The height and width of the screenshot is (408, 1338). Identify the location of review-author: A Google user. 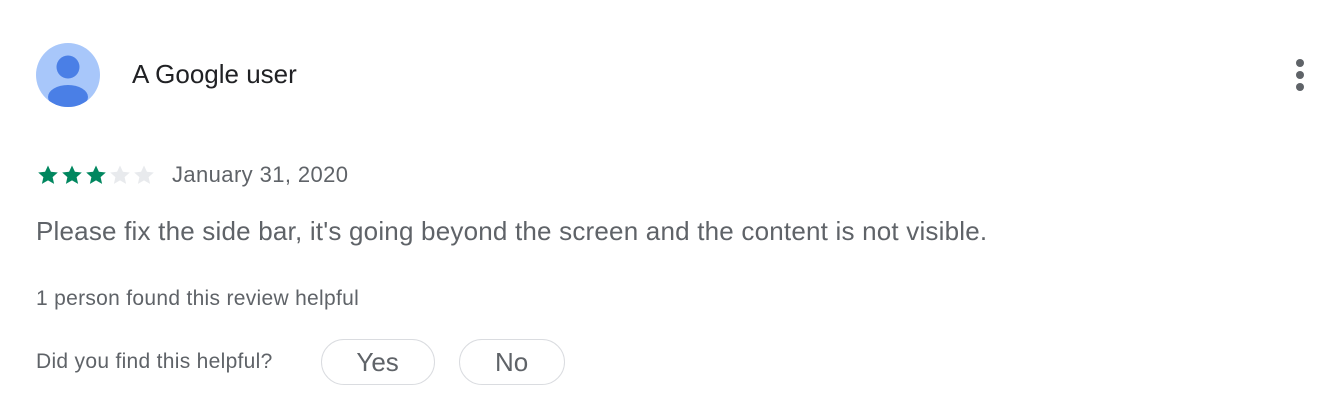
(214, 74).